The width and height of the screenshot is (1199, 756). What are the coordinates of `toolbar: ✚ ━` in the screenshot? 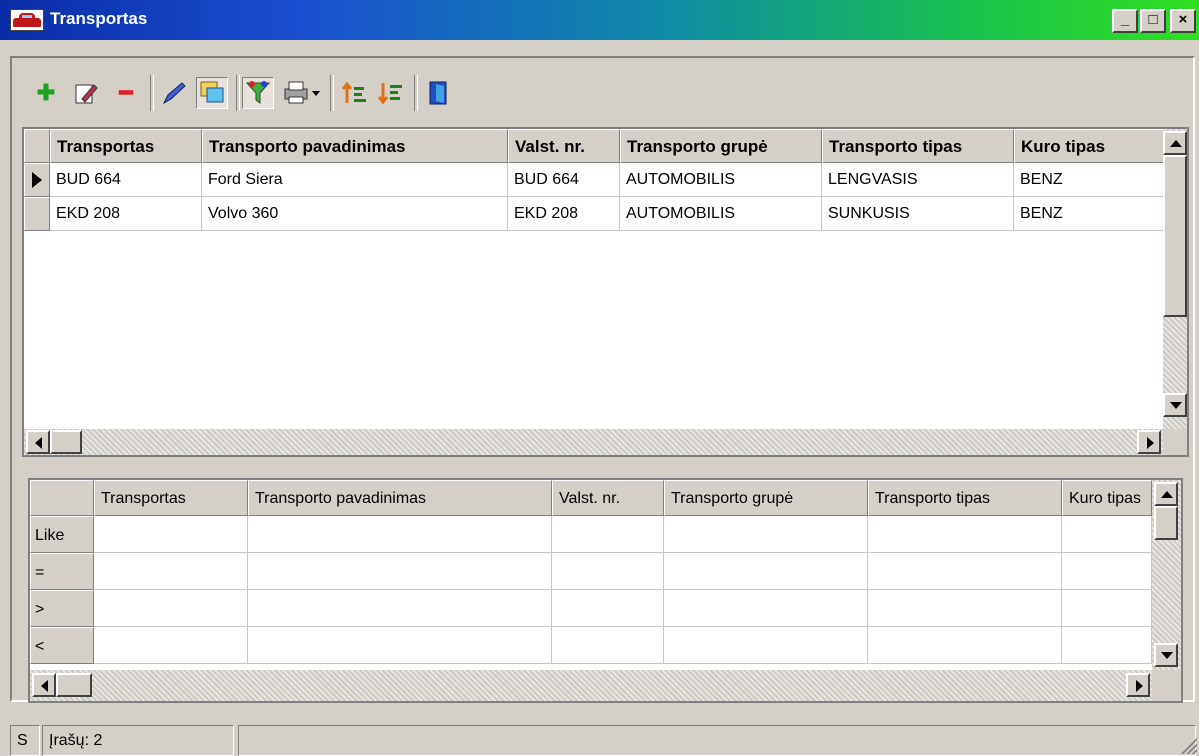 It's located at (344, 95).